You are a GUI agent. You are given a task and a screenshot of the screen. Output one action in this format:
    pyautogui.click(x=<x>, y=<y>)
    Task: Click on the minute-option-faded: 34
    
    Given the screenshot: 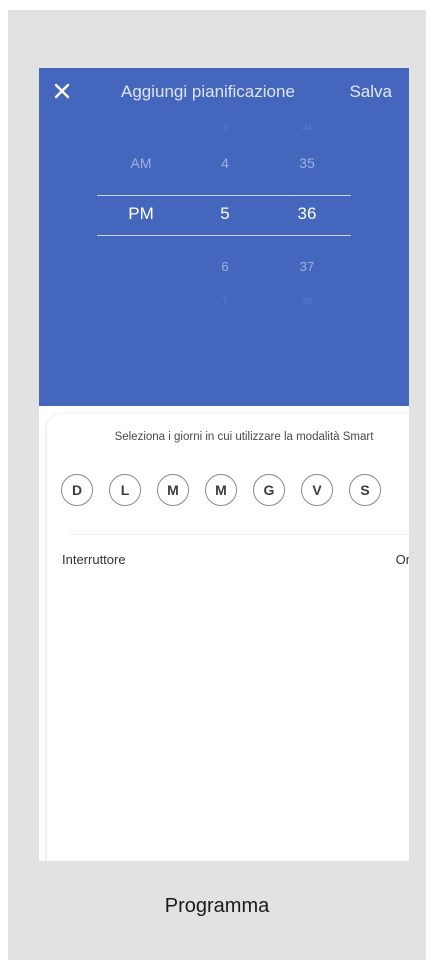 What is the action you would take?
    pyautogui.click(x=306, y=127)
    